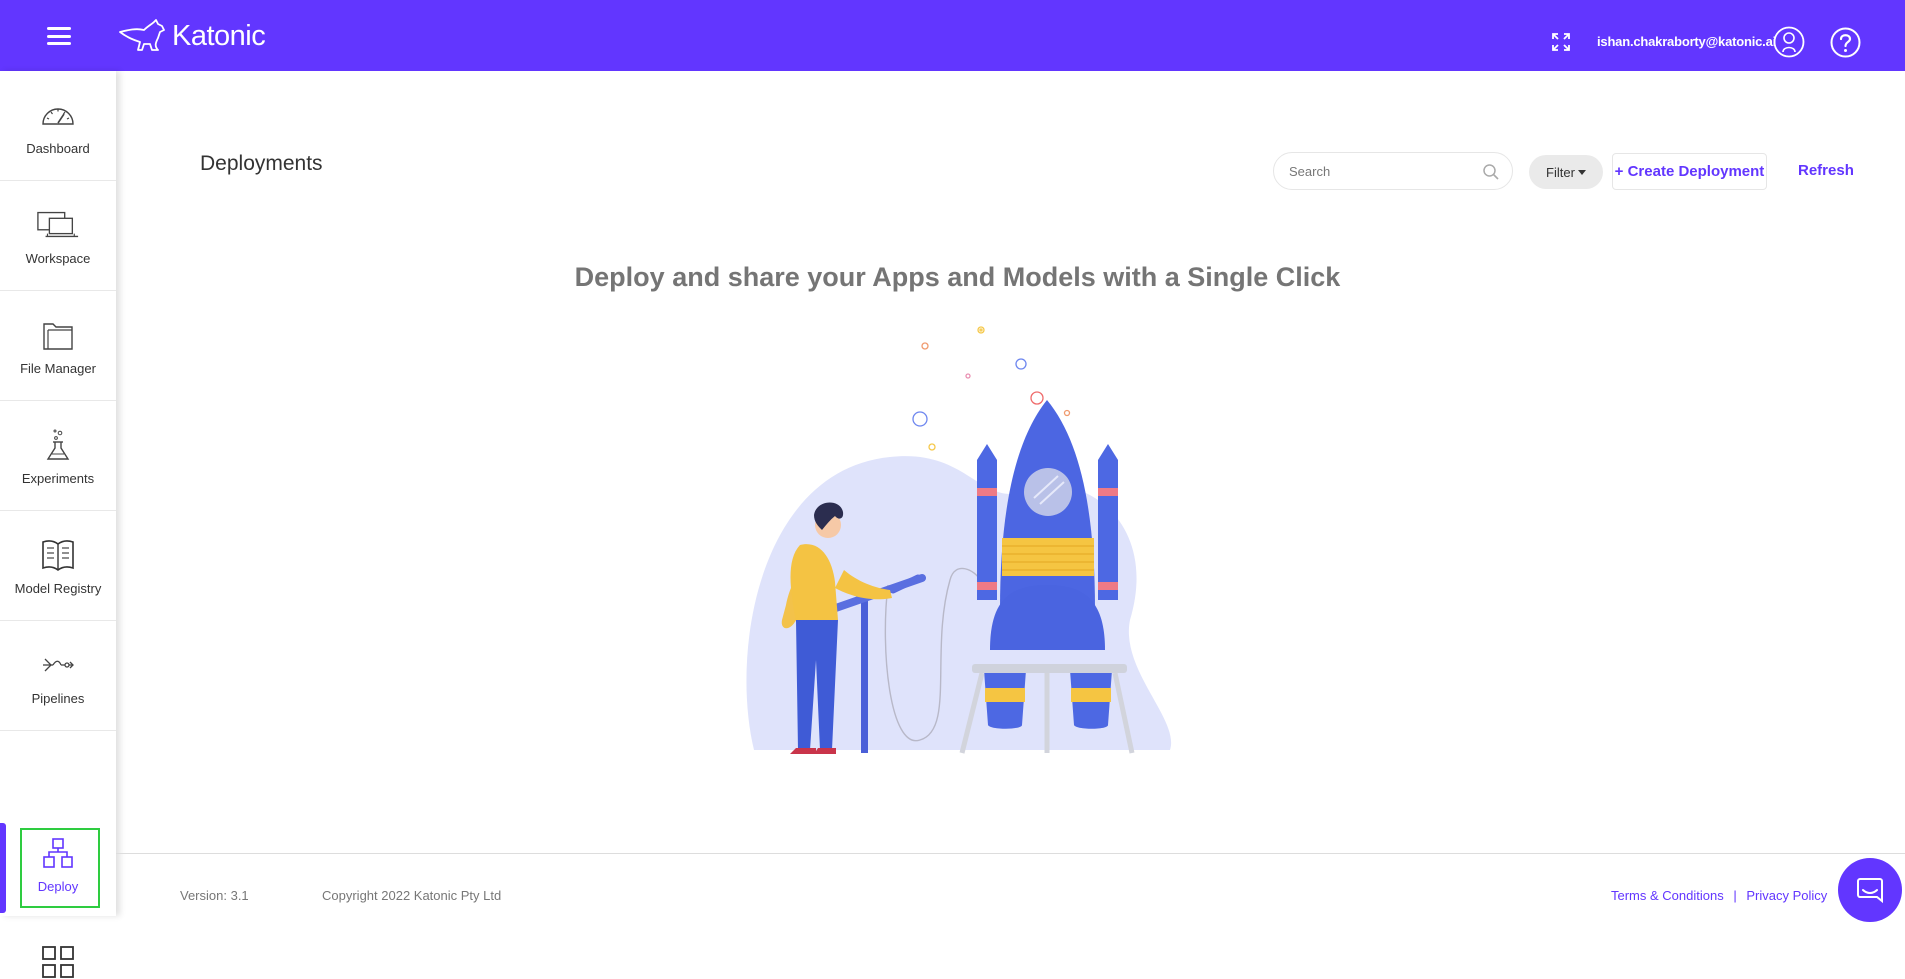 The height and width of the screenshot is (979, 1905). I want to click on grid-icon, so click(58, 962).